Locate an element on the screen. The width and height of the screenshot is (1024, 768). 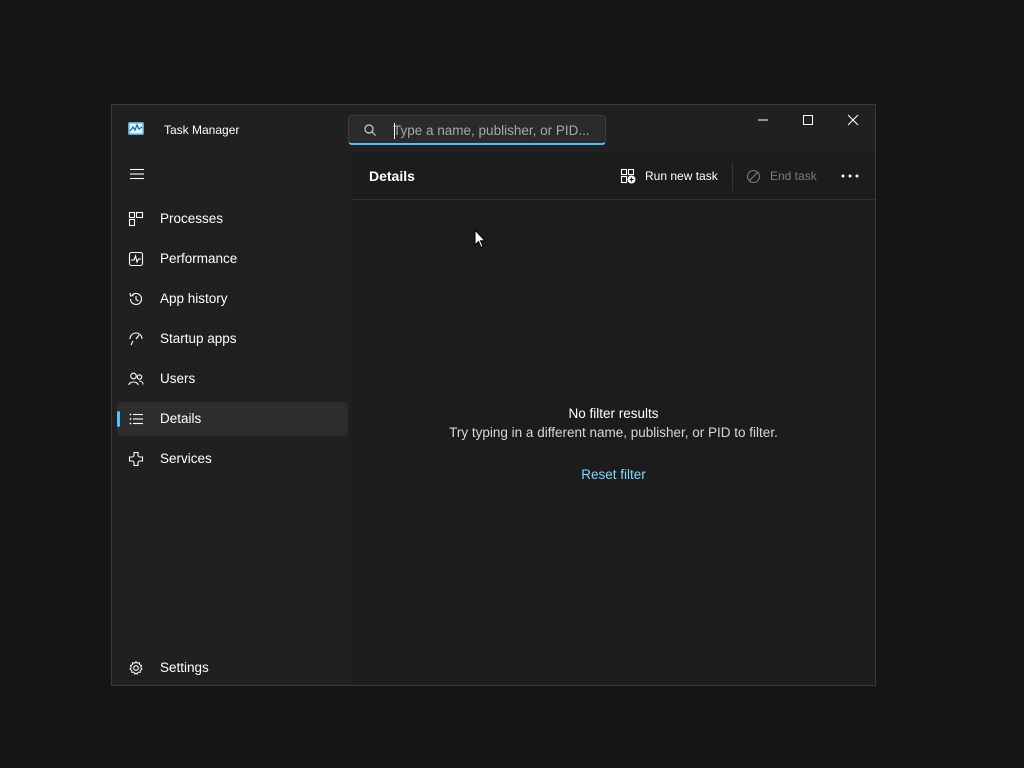
more-options-button is located at coordinates (850, 176).